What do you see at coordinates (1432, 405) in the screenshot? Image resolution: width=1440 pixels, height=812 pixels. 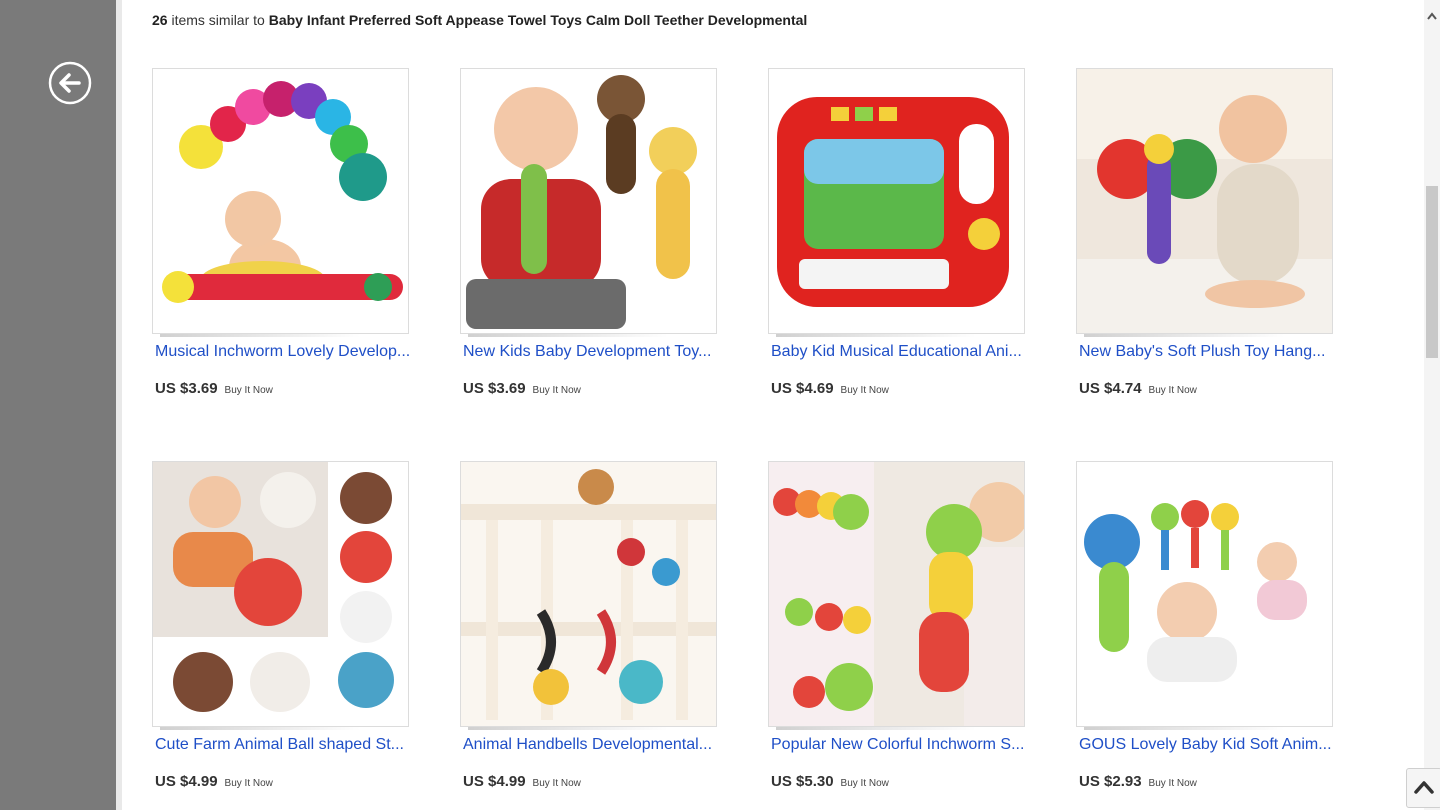 I see `vertical-scrollbar` at bounding box center [1432, 405].